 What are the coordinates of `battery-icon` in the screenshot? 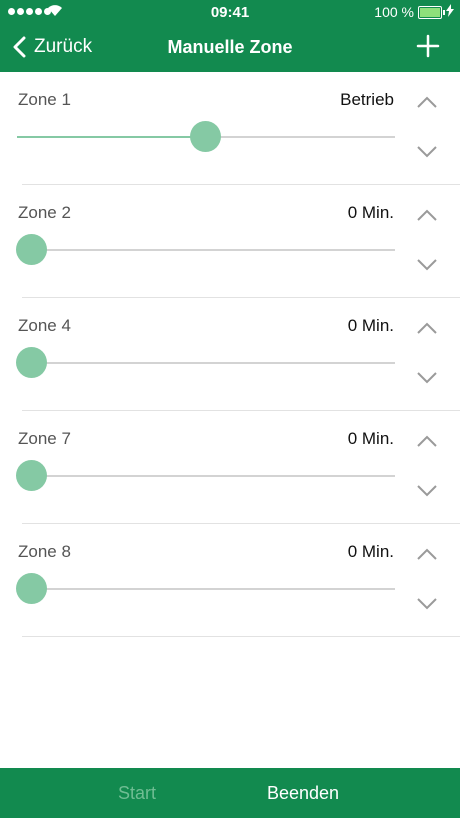 It's located at (431, 12).